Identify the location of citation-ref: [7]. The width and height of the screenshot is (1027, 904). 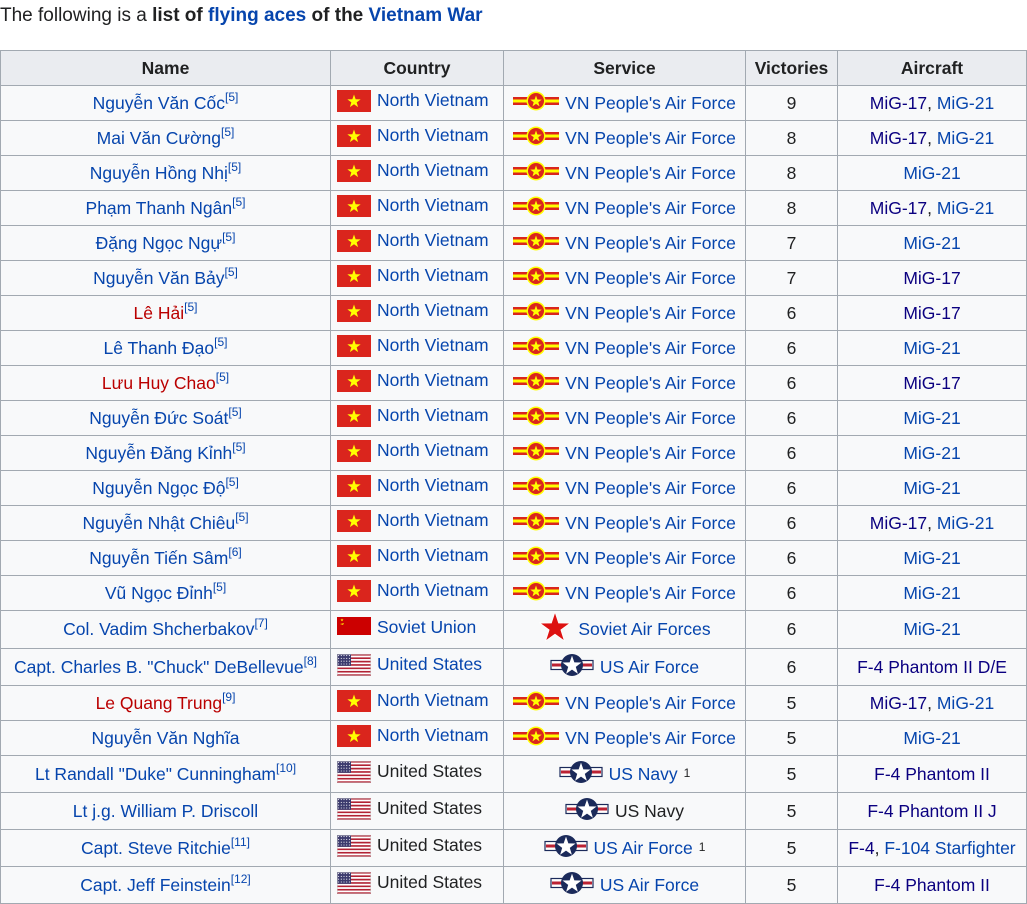
(260, 623).